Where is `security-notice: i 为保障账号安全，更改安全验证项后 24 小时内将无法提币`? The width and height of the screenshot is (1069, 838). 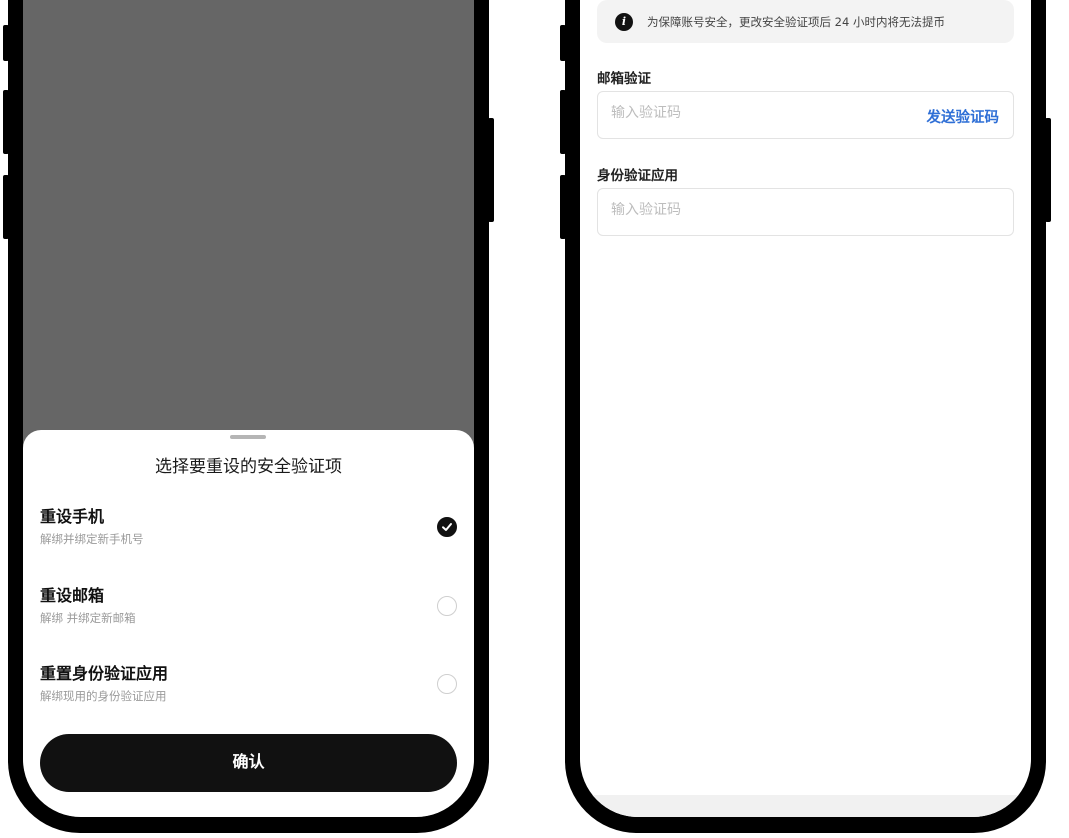
security-notice: i 为保障账号安全，更改安全验证项后 24 小时内将无法提币 is located at coordinates (805, 21).